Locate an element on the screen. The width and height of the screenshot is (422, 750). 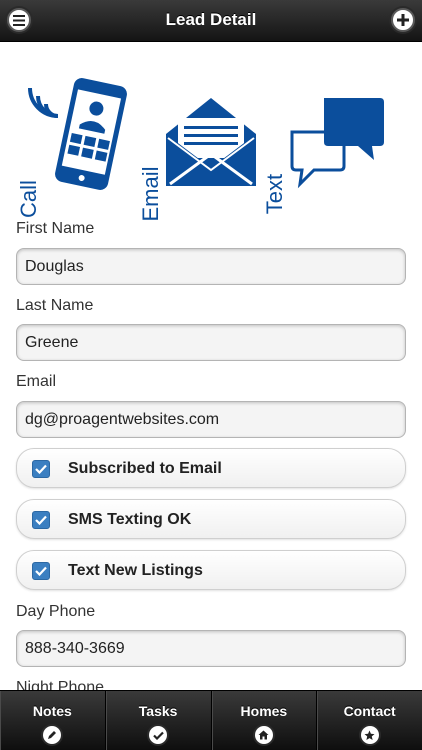
phone-icon is located at coordinates (91, 134).